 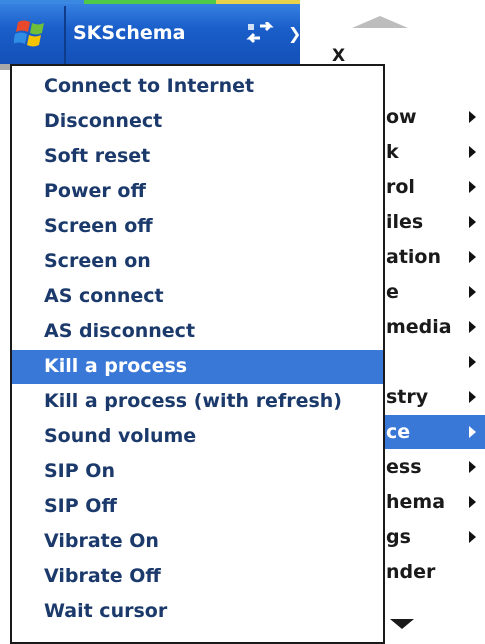 What do you see at coordinates (101, 541) in the screenshot?
I see `device-submenu-item-label: Vibrate On` at bounding box center [101, 541].